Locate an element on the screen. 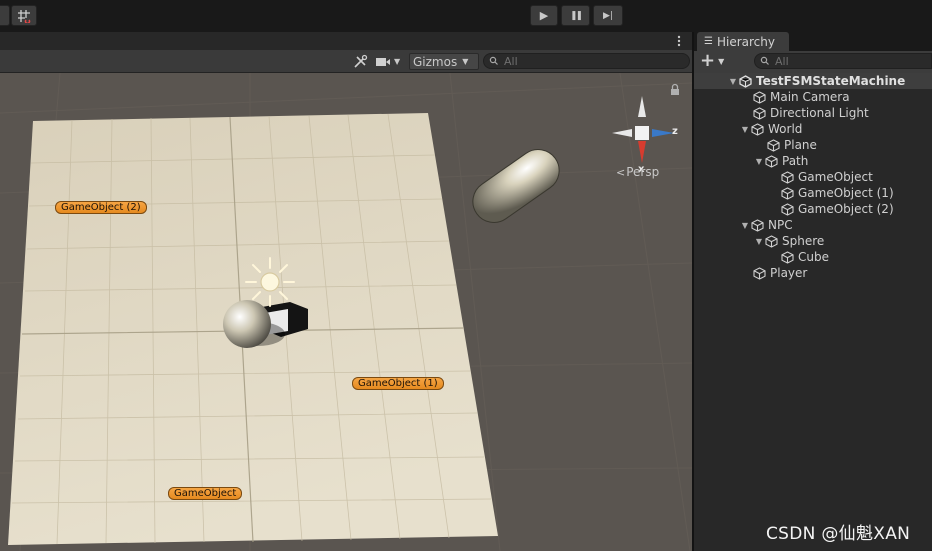 The image size is (932, 551). hierarchy-toolbar: + ▼ All is located at coordinates (813, 62).